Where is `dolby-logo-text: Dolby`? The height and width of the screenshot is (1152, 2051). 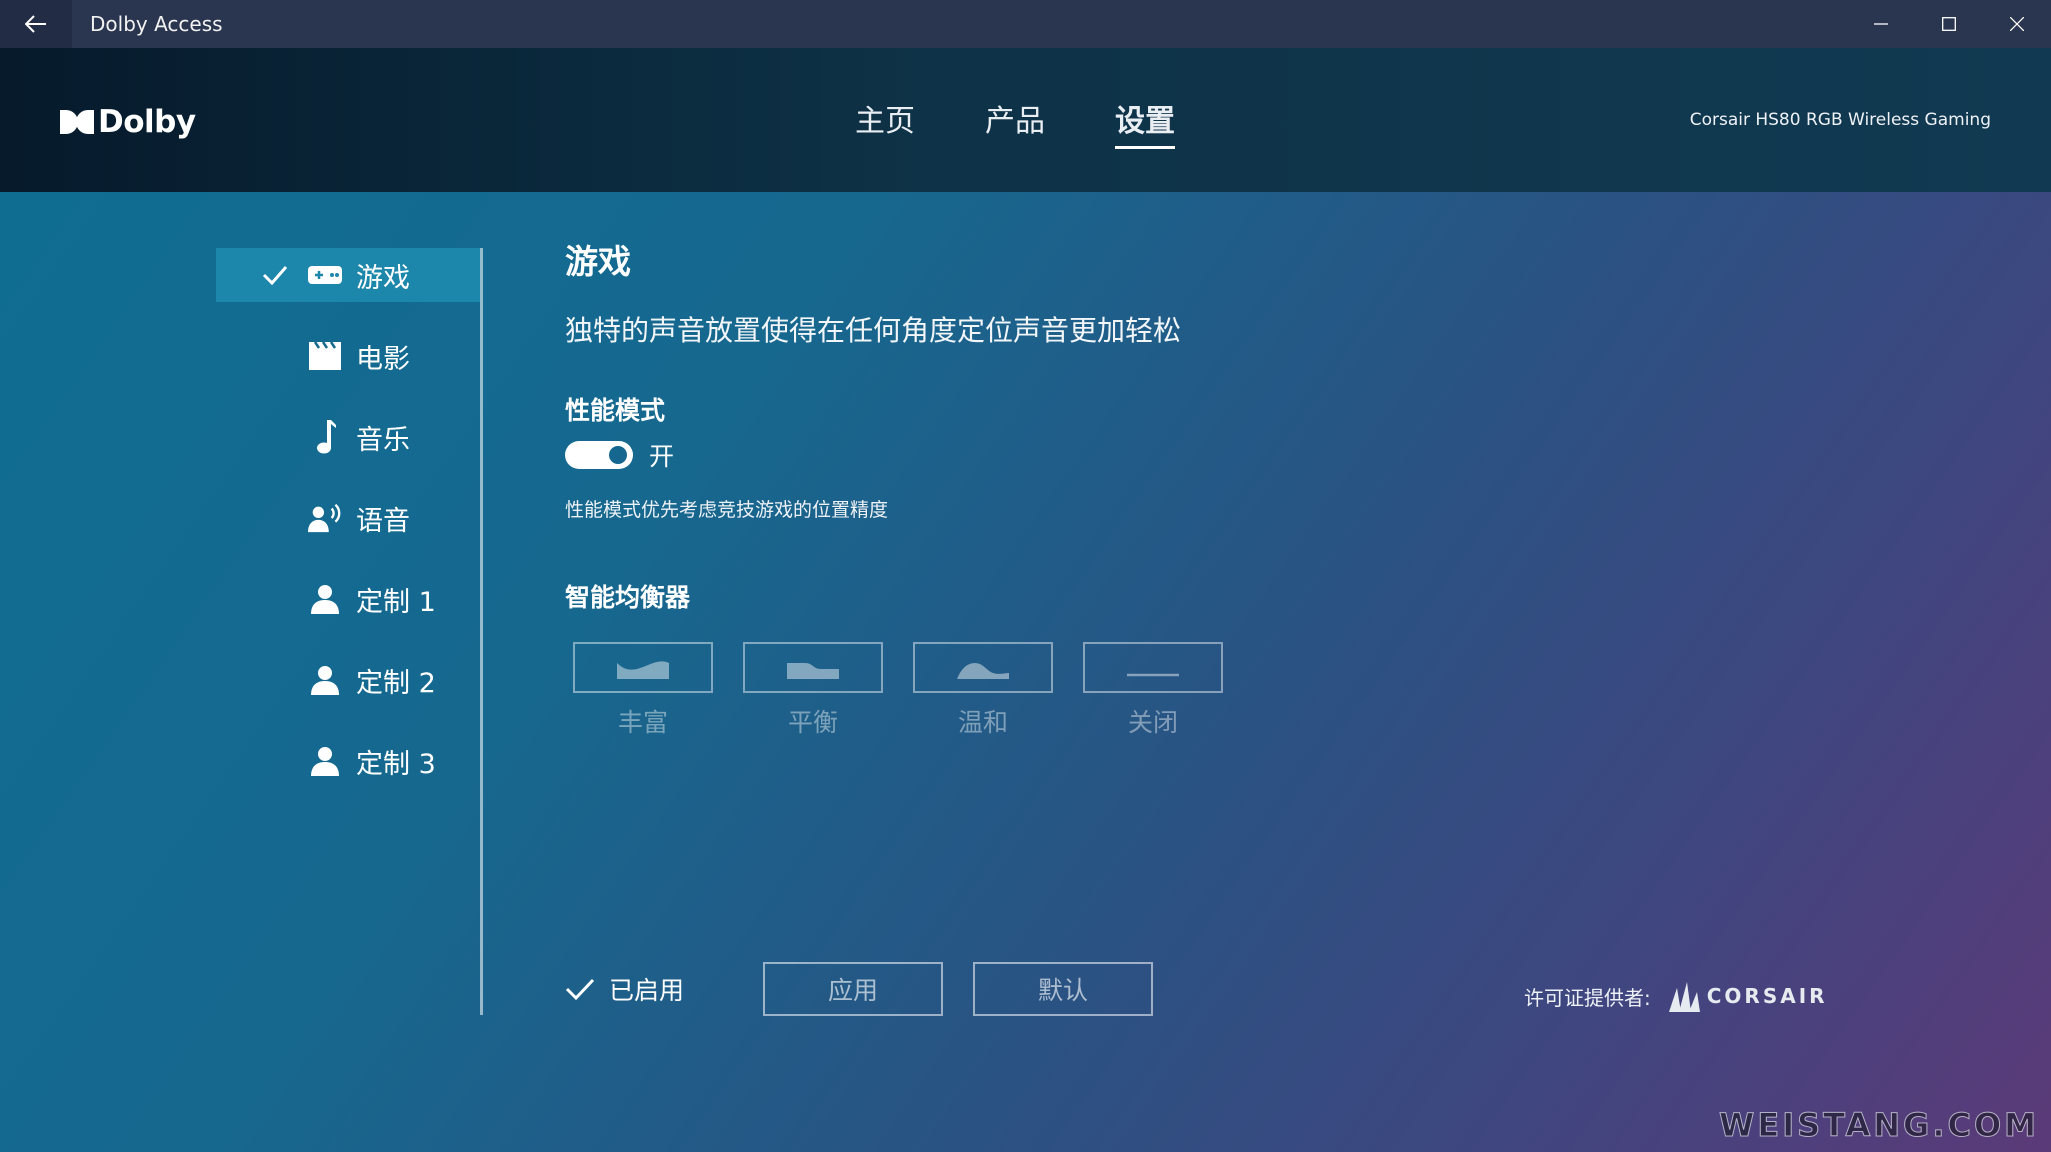 dolby-logo-text: Dolby is located at coordinates (147, 122).